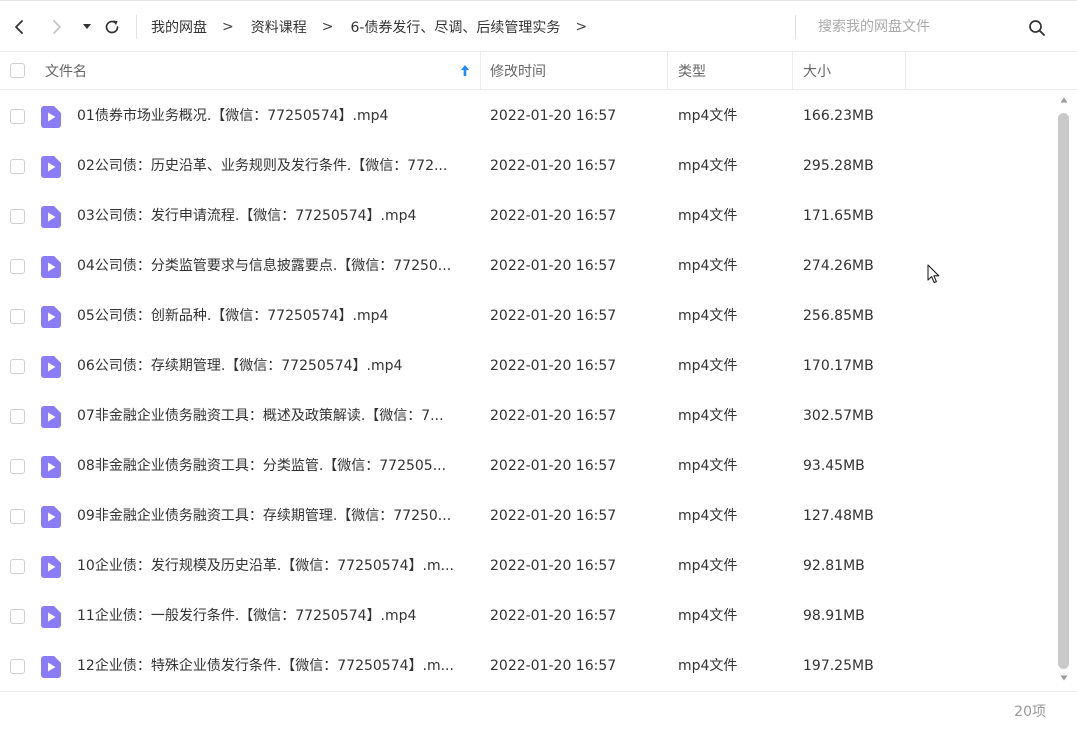  I want to click on forward-button, so click(57, 27).